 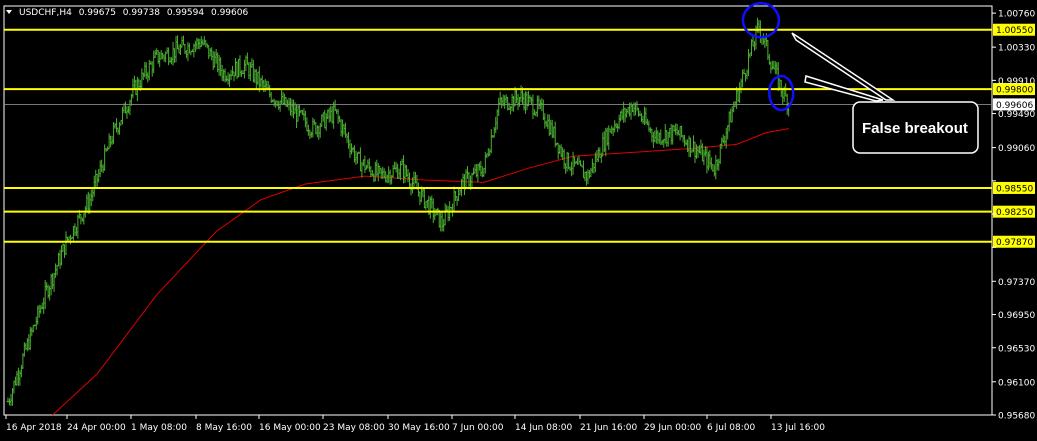 What do you see at coordinates (1014, 213) in the screenshot?
I see `level-price-label: 0.98250` at bounding box center [1014, 213].